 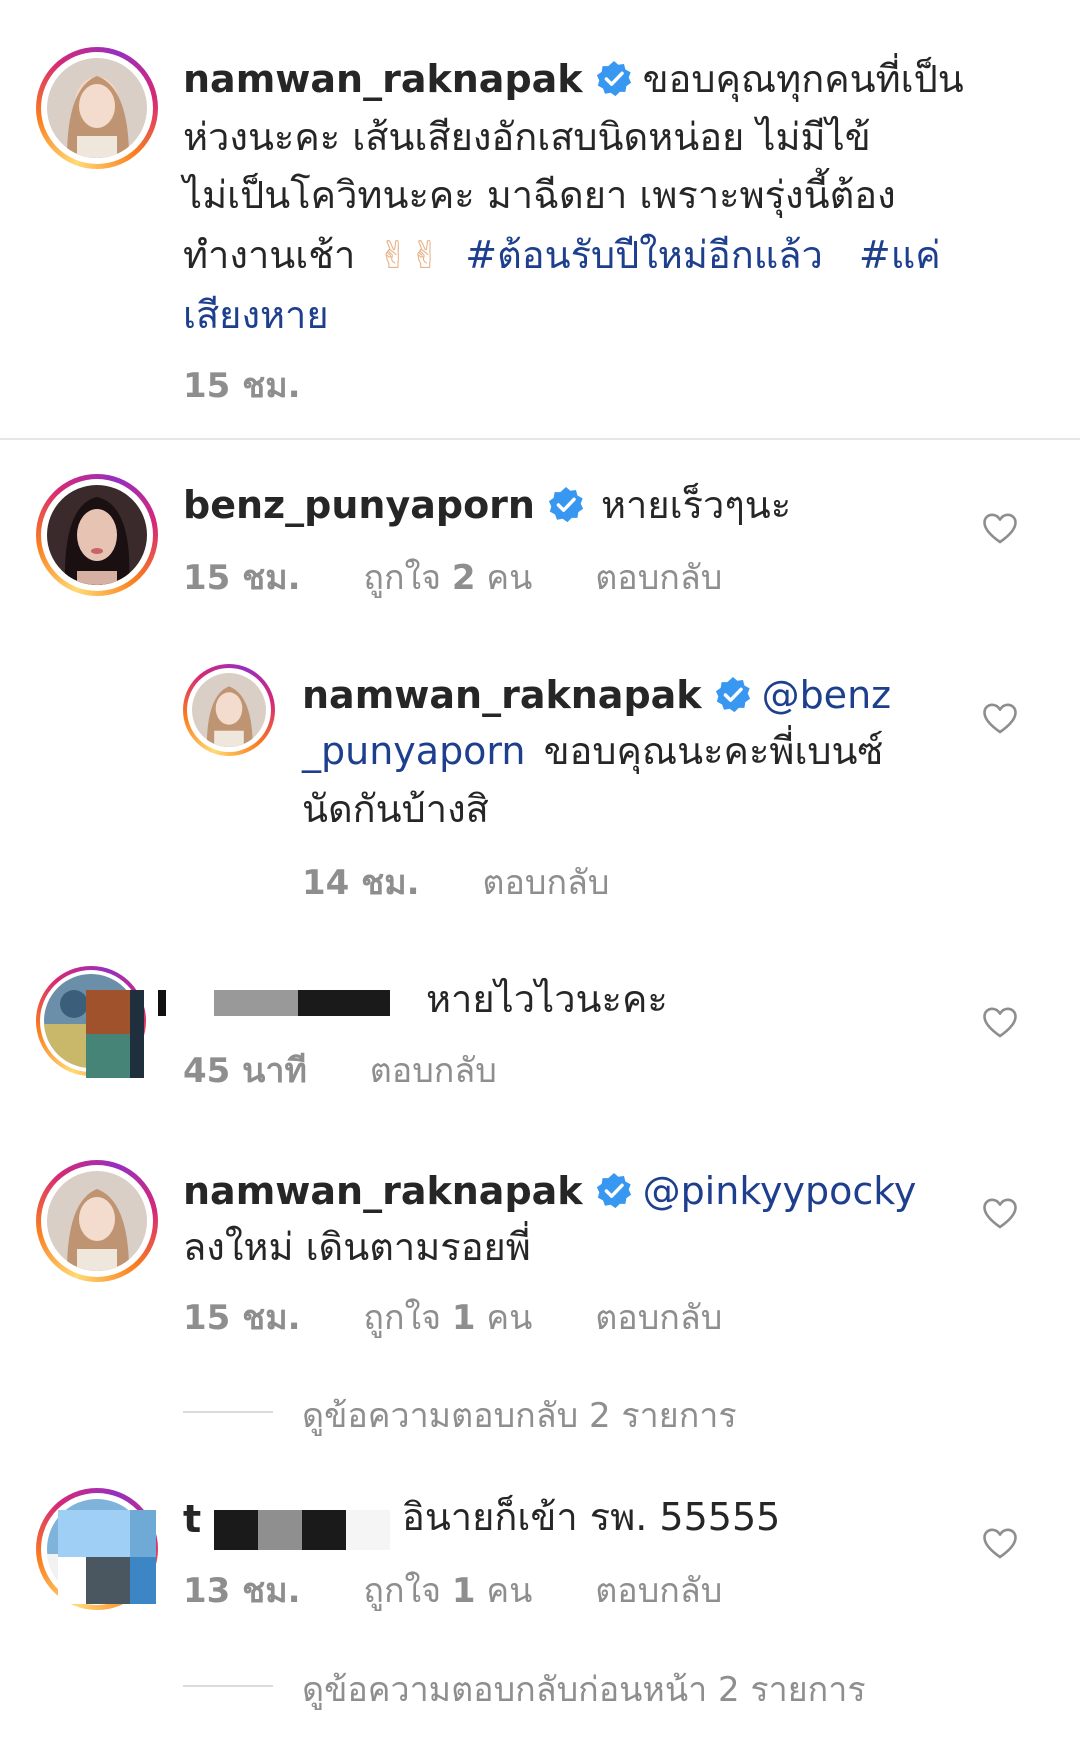 I want to click on mention-link: @pinkyypocky, so click(x=780, y=1191).